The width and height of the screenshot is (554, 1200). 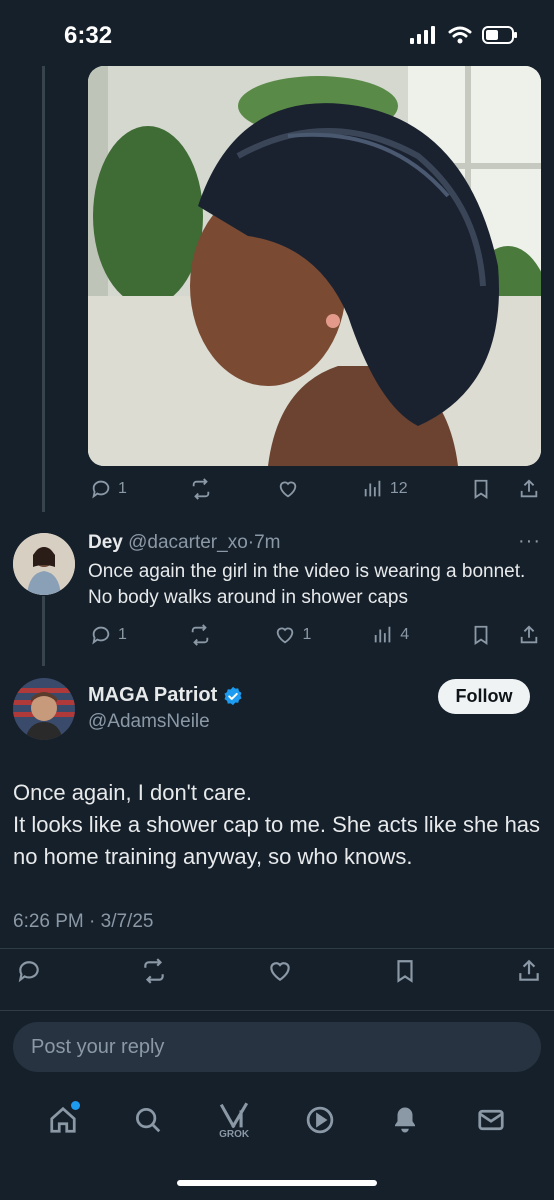 What do you see at coordinates (105, 542) in the screenshot?
I see `reply-author-name: Dey` at bounding box center [105, 542].